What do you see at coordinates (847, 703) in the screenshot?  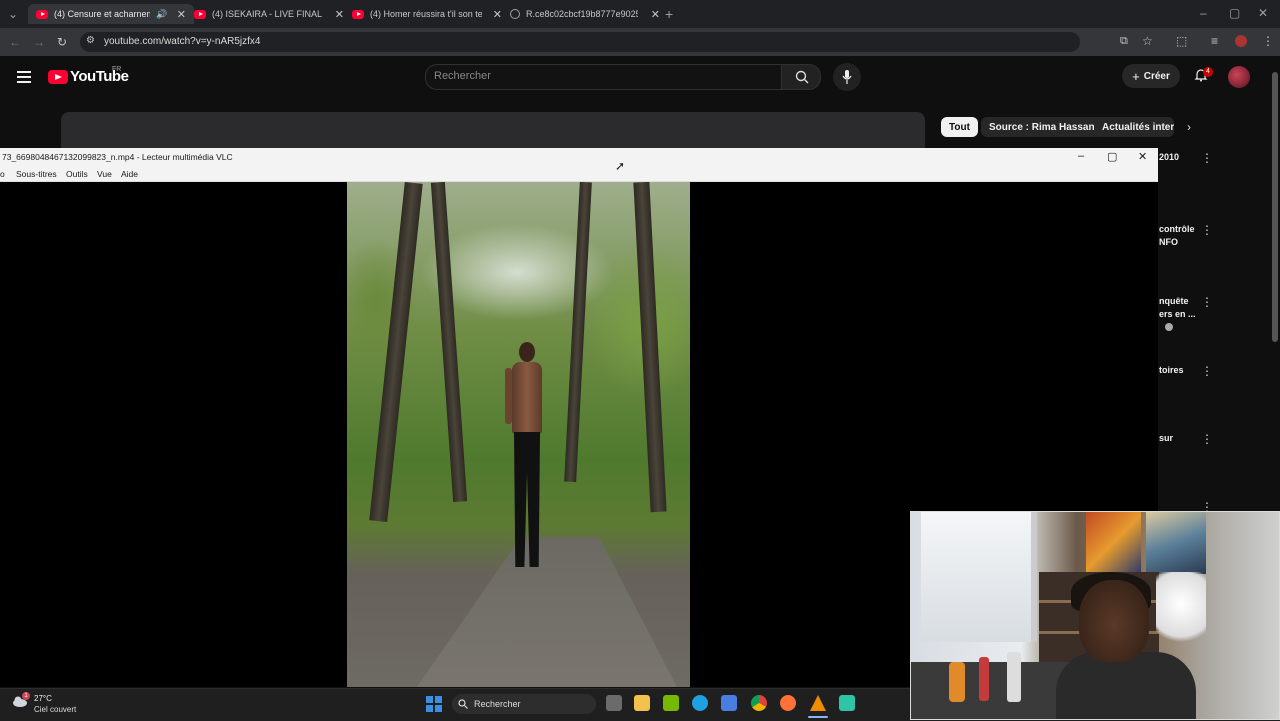 I see `teal-app-icon` at bounding box center [847, 703].